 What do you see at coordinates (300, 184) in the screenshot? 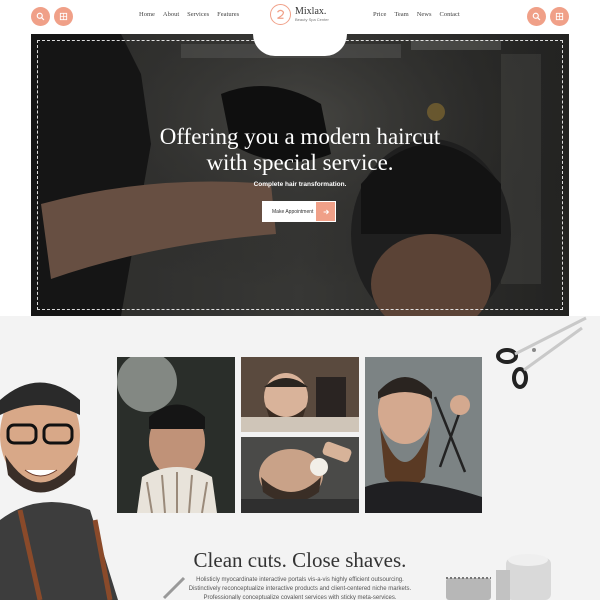
I see `hero-subtitle: Complete hair transformation.` at bounding box center [300, 184].